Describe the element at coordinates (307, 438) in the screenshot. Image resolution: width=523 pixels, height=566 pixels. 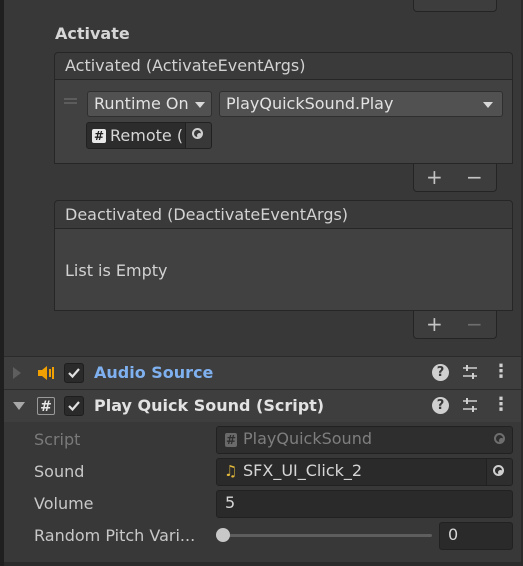
I see `script-value: PlayQuickSound` at that location.